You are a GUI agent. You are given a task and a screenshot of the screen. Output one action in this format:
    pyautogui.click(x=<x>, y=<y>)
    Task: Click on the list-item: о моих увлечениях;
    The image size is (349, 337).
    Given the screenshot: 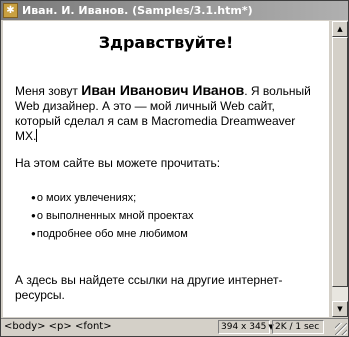 What is the action you would take?
    pyautogui.click(x=176, y=198)
    